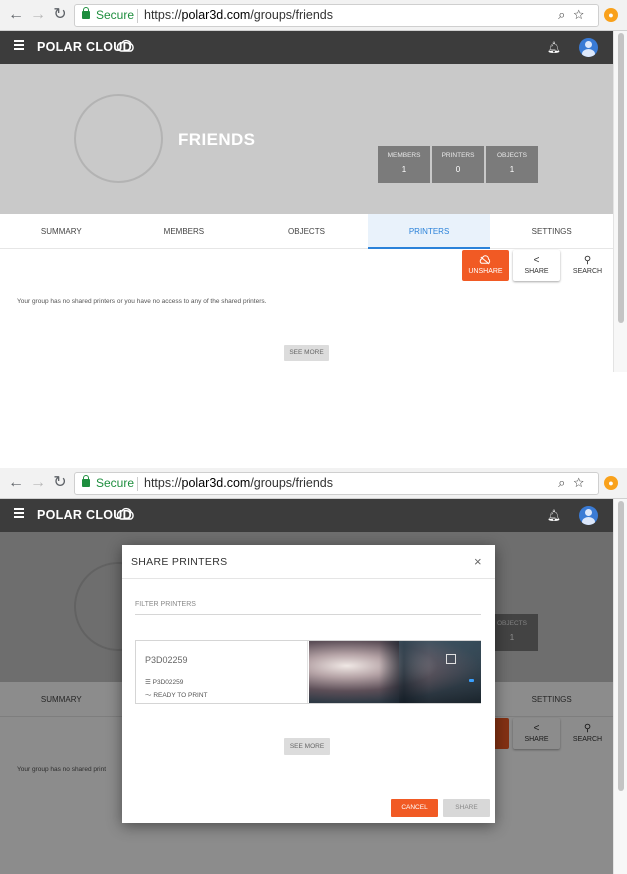 The image size is (627, 874). I want to click on see-more-button: SEE MORE, so click(306, 353).